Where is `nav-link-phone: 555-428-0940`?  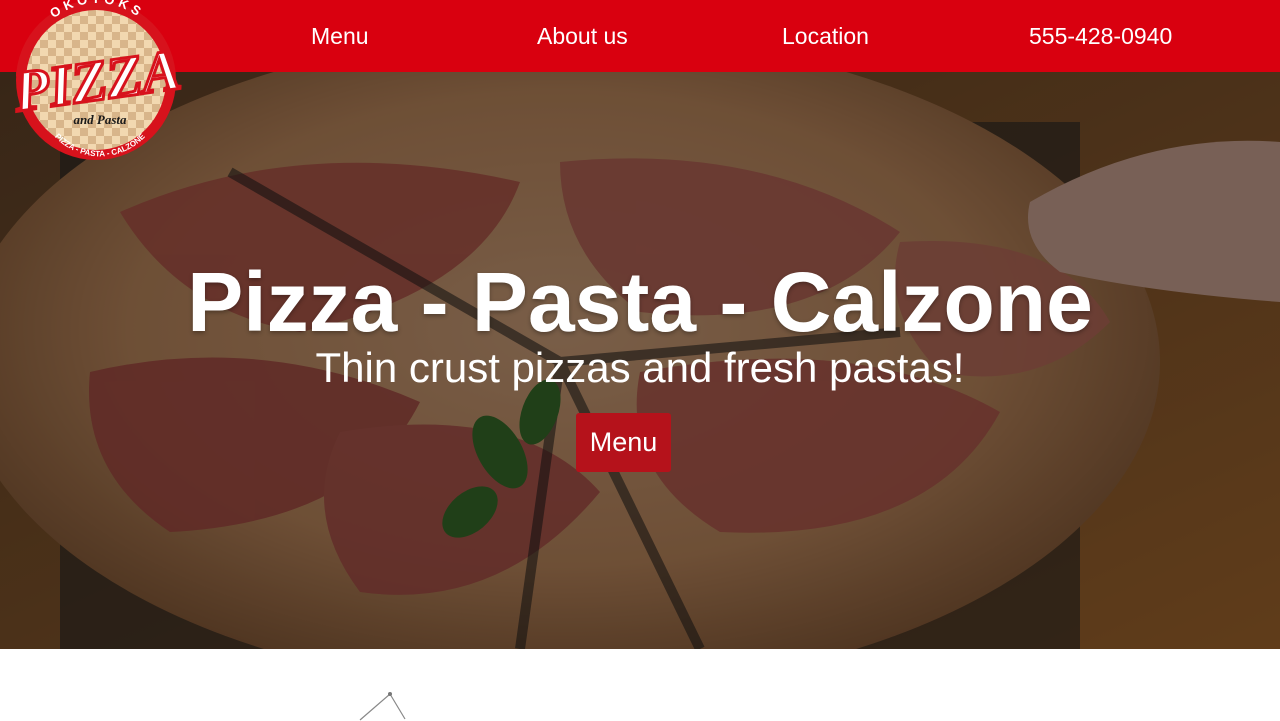
nav-link-phone: 555-428-0940 is located at coordinates (1100, 36).